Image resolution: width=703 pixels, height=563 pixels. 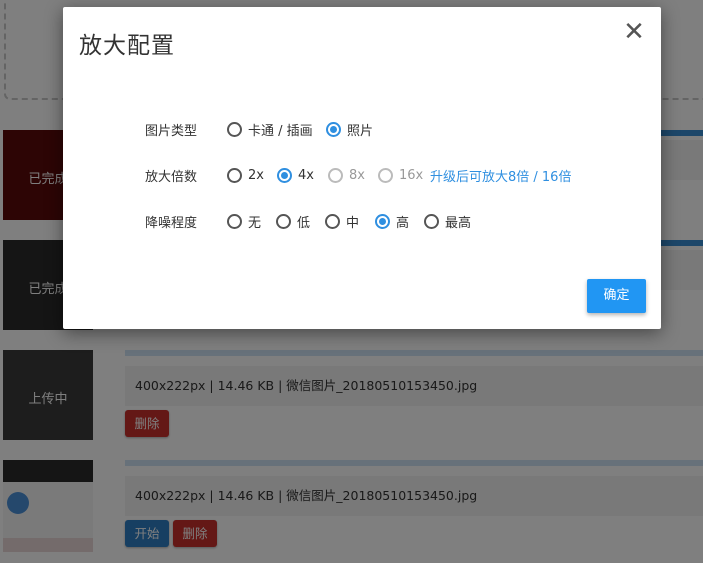 What do you see at coordinates (616, 296) in the screenshot?
I see `confirm-button: 确定` at bounding box center [616, 296].